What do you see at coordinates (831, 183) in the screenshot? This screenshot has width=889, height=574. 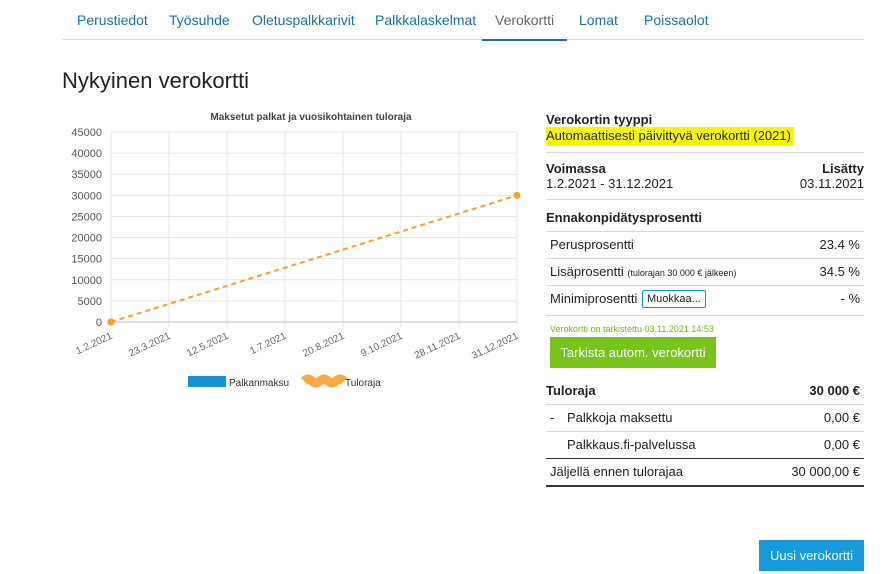 I see `added-value: 03.11.2021` at bounding box center [831, 183].